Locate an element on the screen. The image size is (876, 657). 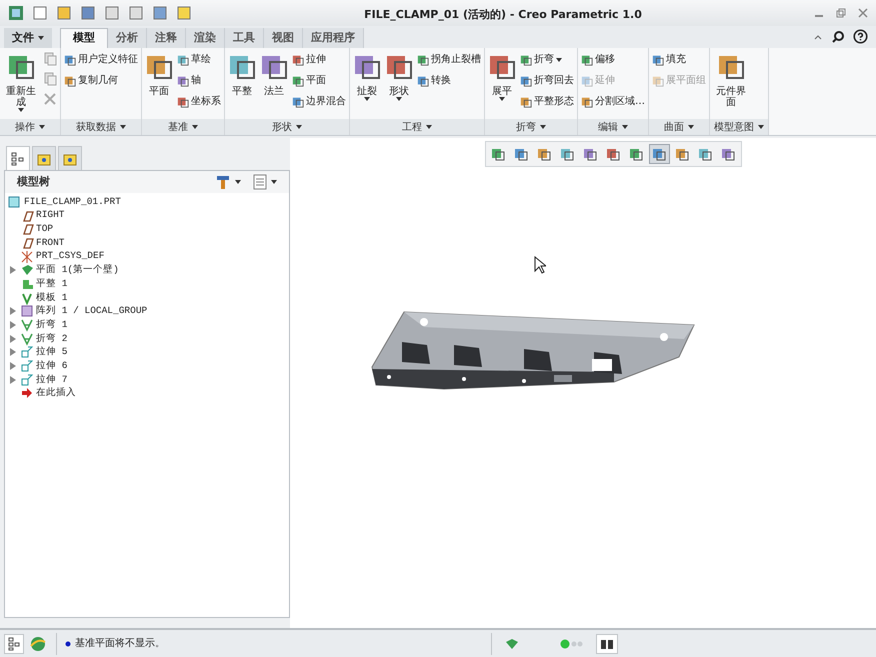
help-icon is located at coordinates (860, 36).